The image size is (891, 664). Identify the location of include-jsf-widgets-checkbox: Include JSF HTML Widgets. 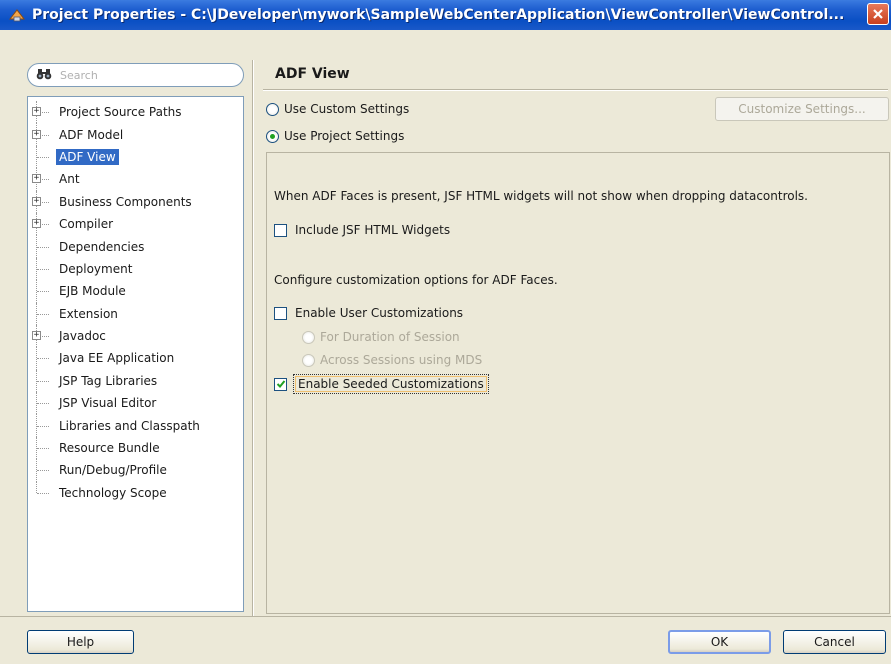
(362, 230).